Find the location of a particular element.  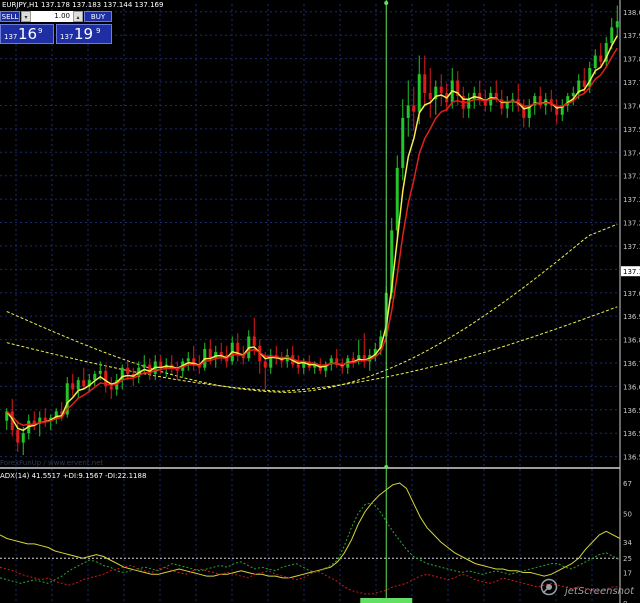

lot-decrease-button: ▾ is located at coordinates (26, 16).